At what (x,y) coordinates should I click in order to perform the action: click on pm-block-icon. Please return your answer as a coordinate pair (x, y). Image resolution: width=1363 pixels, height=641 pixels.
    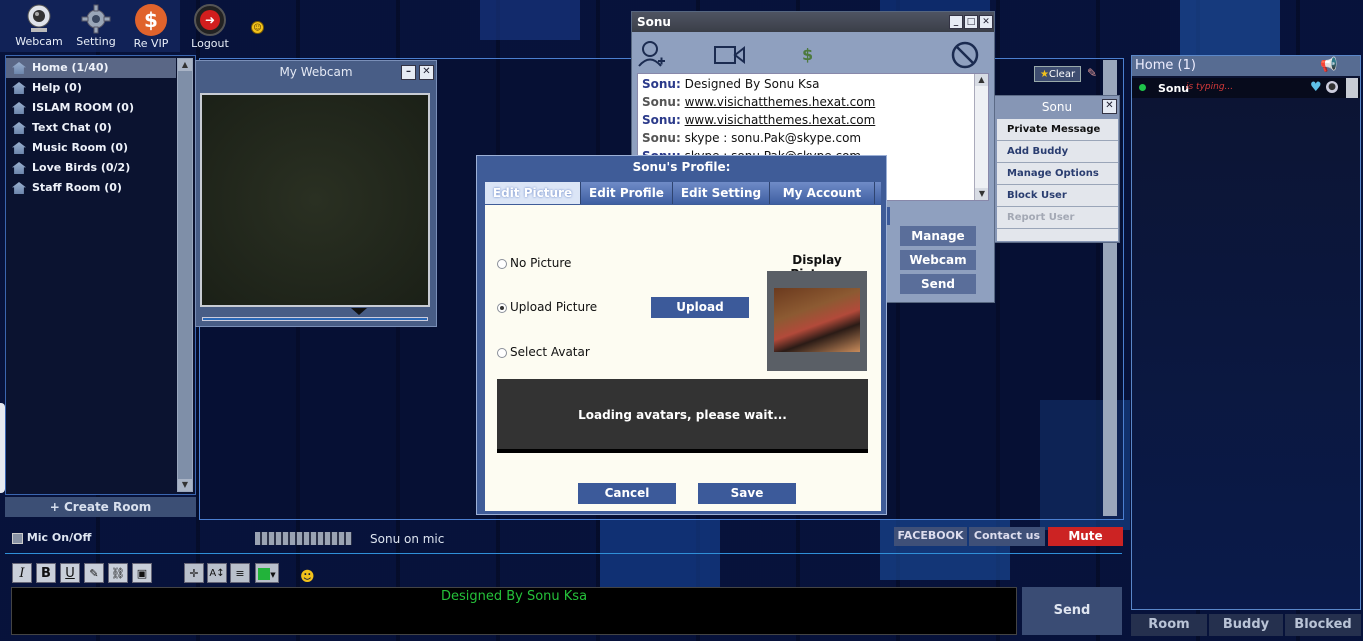
    Looking at the image, I should click on (965, 55).